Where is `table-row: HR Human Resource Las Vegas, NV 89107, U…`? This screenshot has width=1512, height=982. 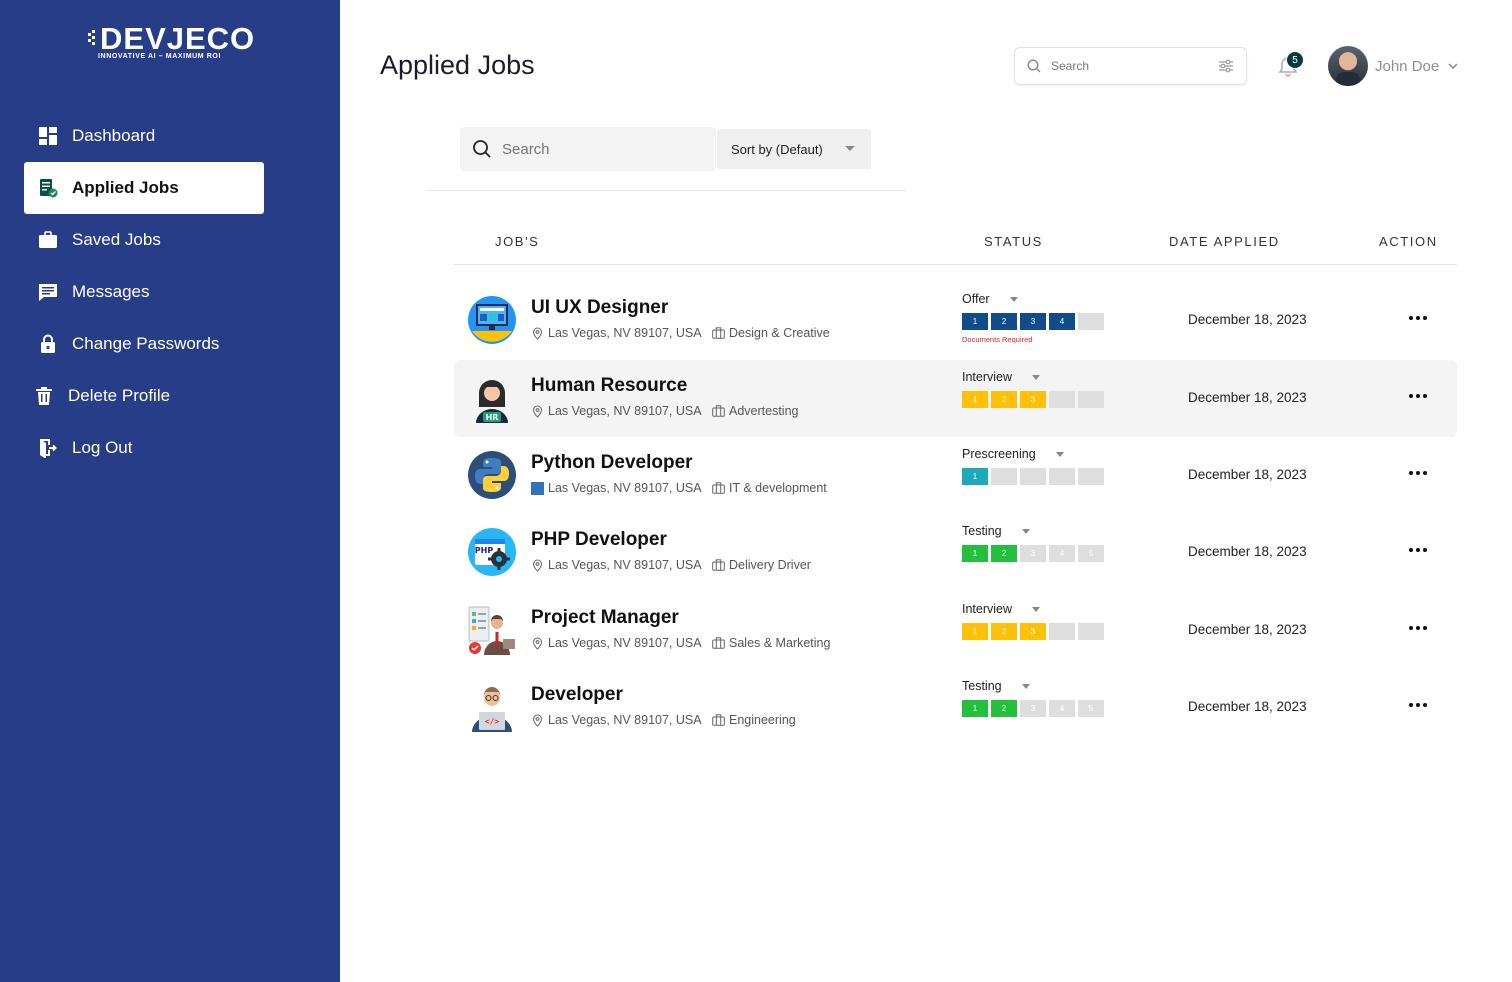 table-row: HR Human Resource Las Vegas, NV 89107, U… is located at coordinates (955, 398).